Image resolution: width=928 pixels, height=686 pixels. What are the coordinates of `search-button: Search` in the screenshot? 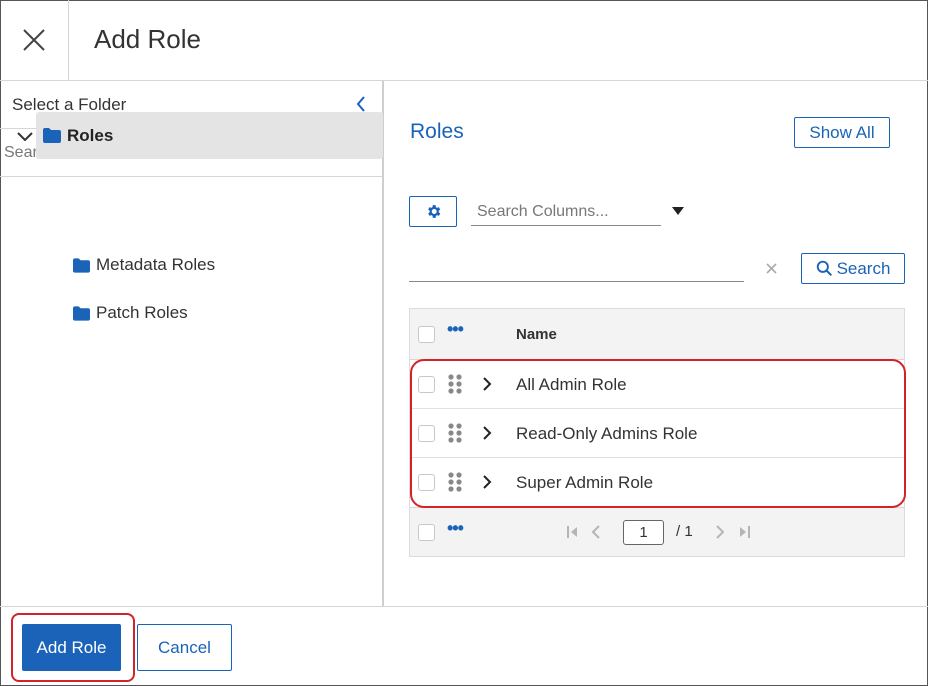 It's located at (853, 268).